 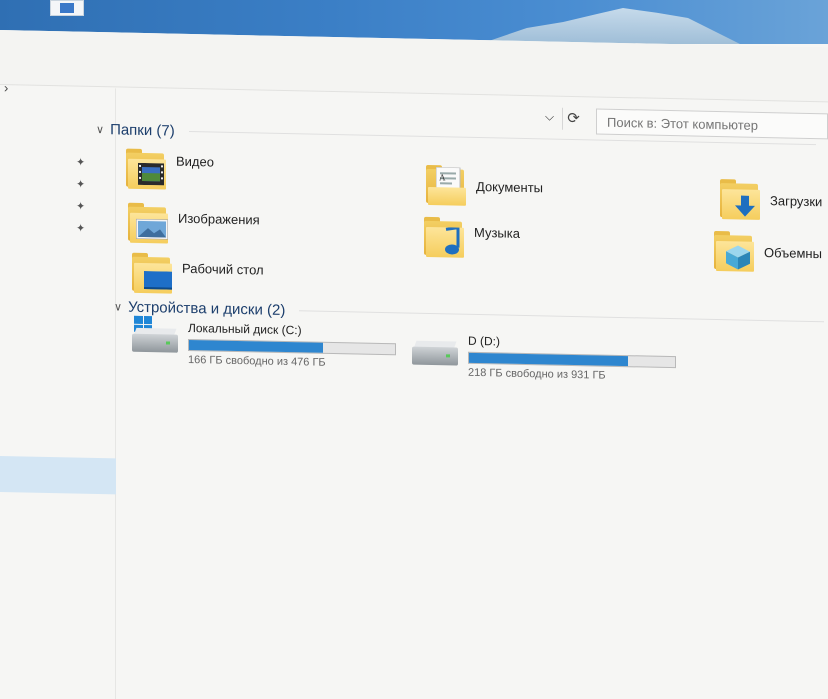 What do you see at coordinates (561, 316) in the screenshot?
I see `divider` at bounding box center [561, 316].